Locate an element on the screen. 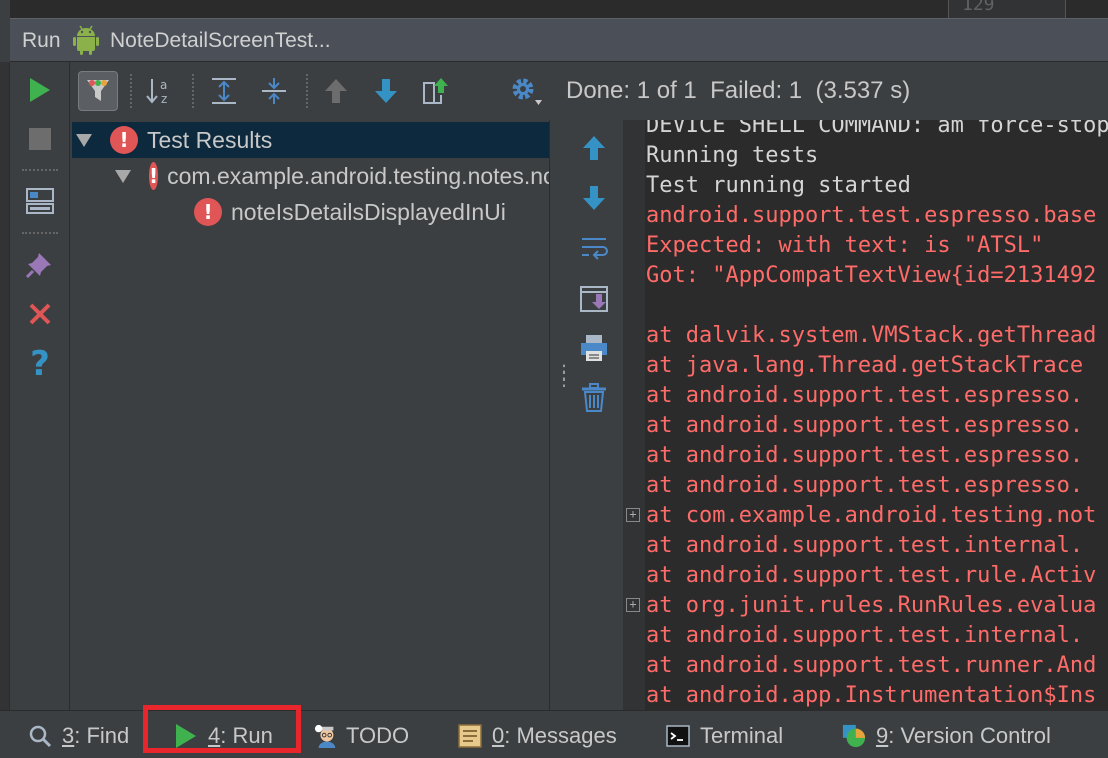 This screenshot has width=1108, height=758. print-button is located at coordinates (594, 348).